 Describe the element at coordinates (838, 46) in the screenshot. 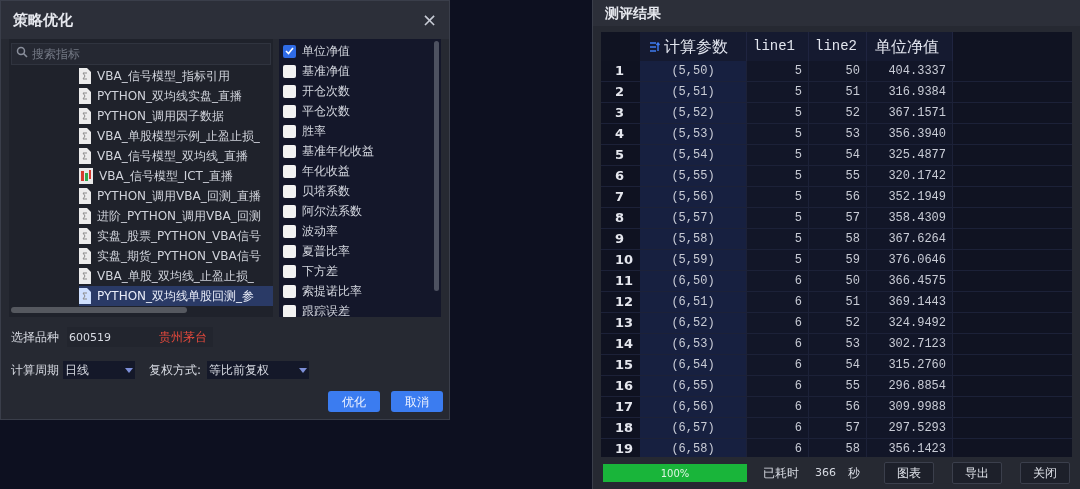

I see `column-header: line2` at that location.